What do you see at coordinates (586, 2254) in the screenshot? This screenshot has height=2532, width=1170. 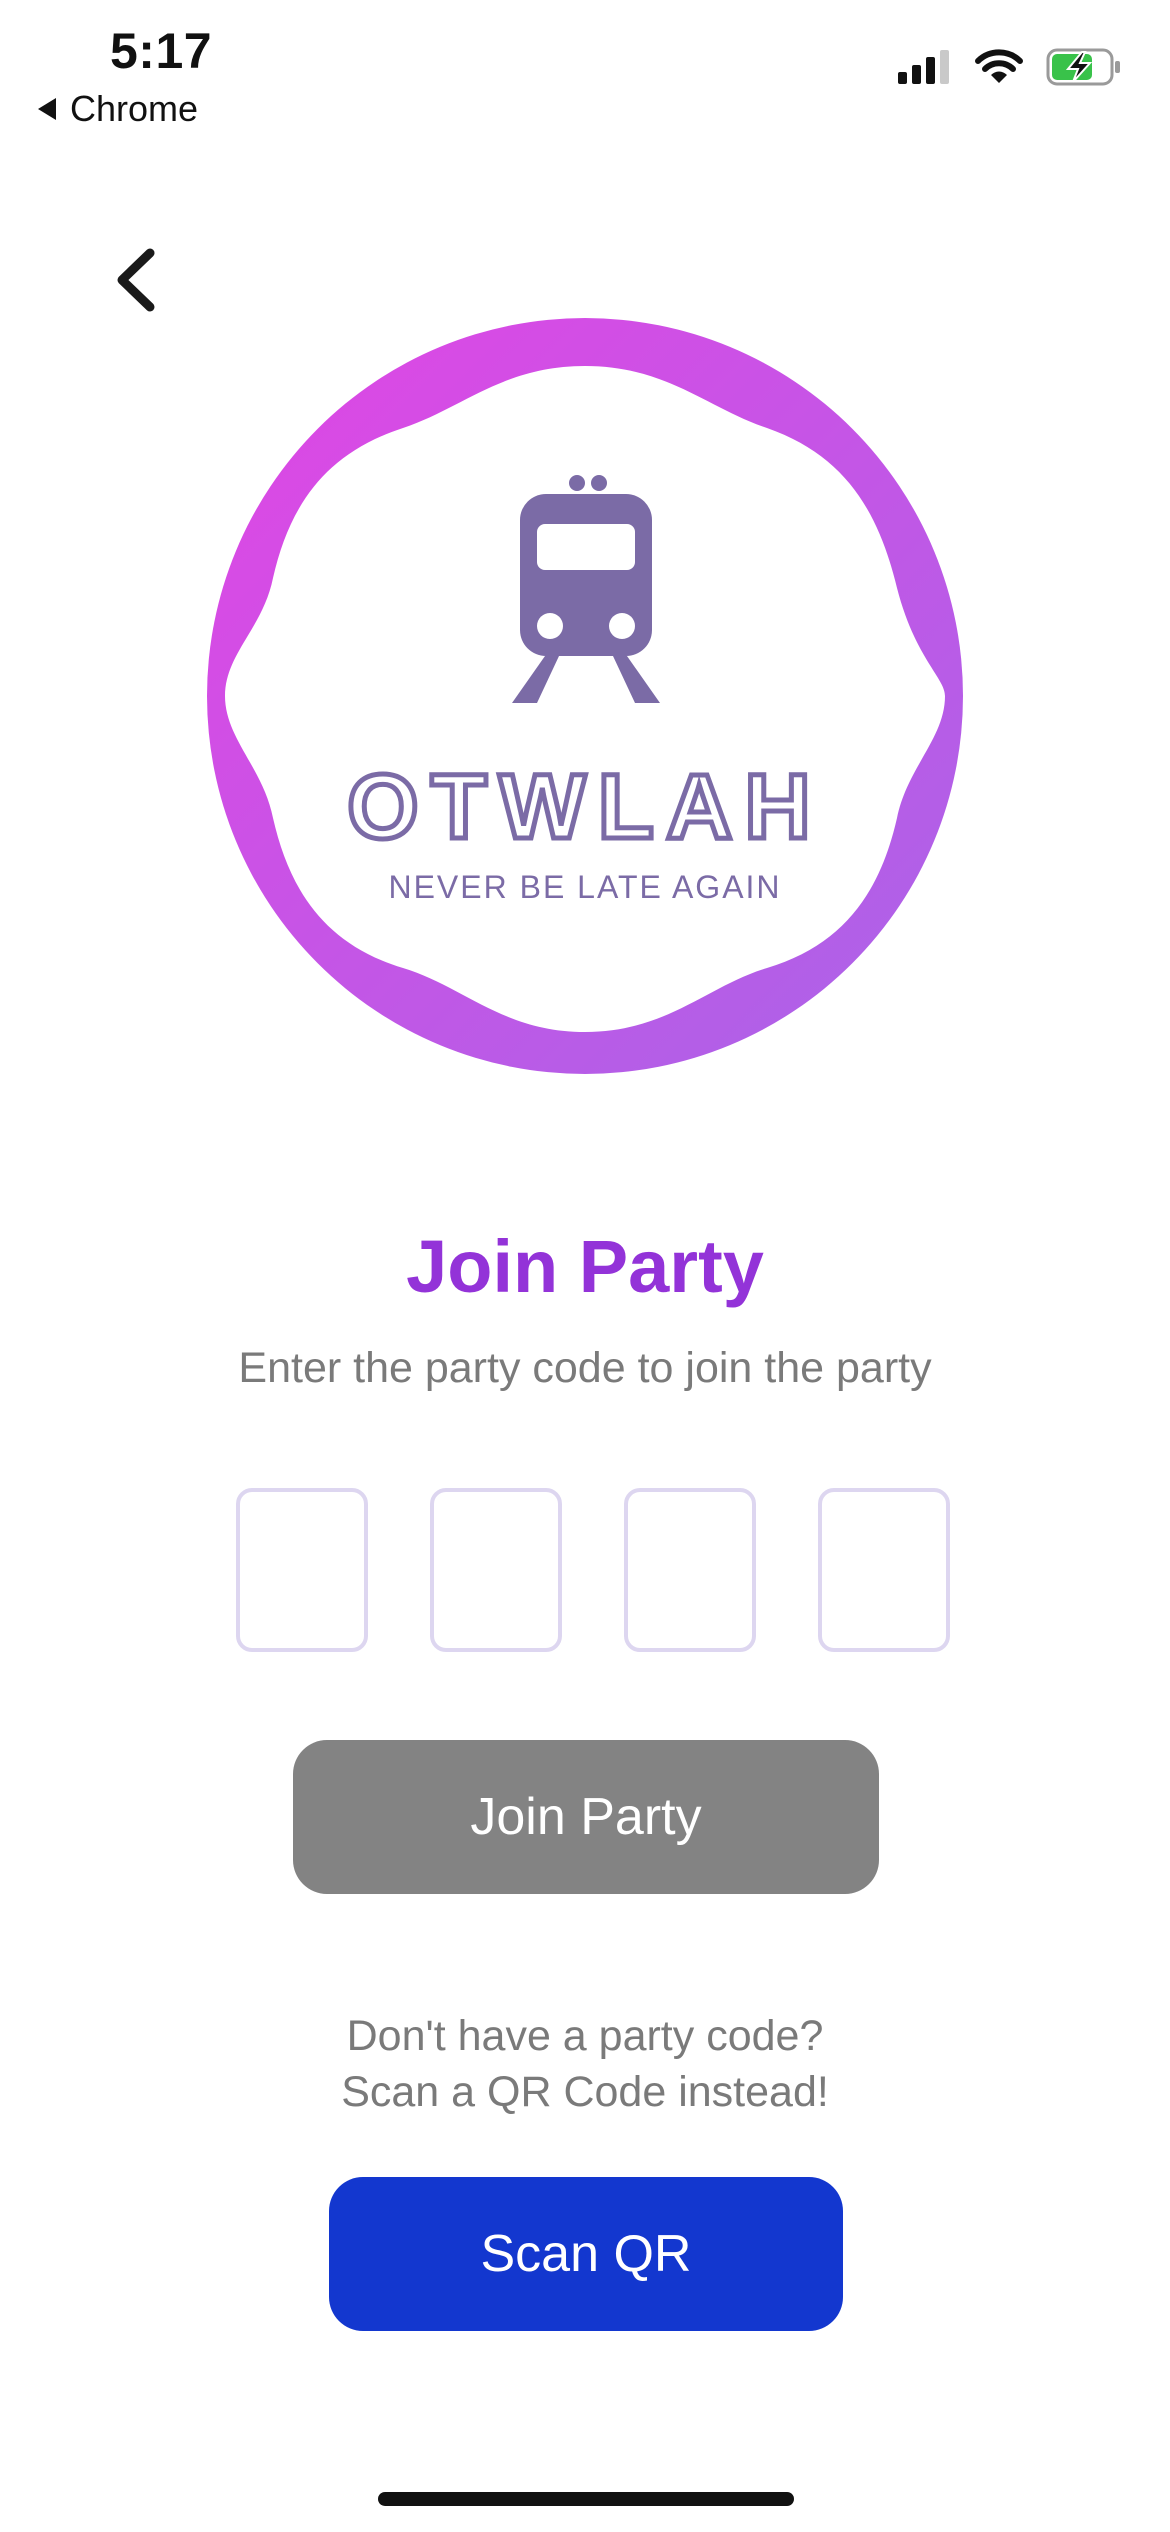 I see `scan-qr-button: Scan QR` at bounding box center [586, 2254].